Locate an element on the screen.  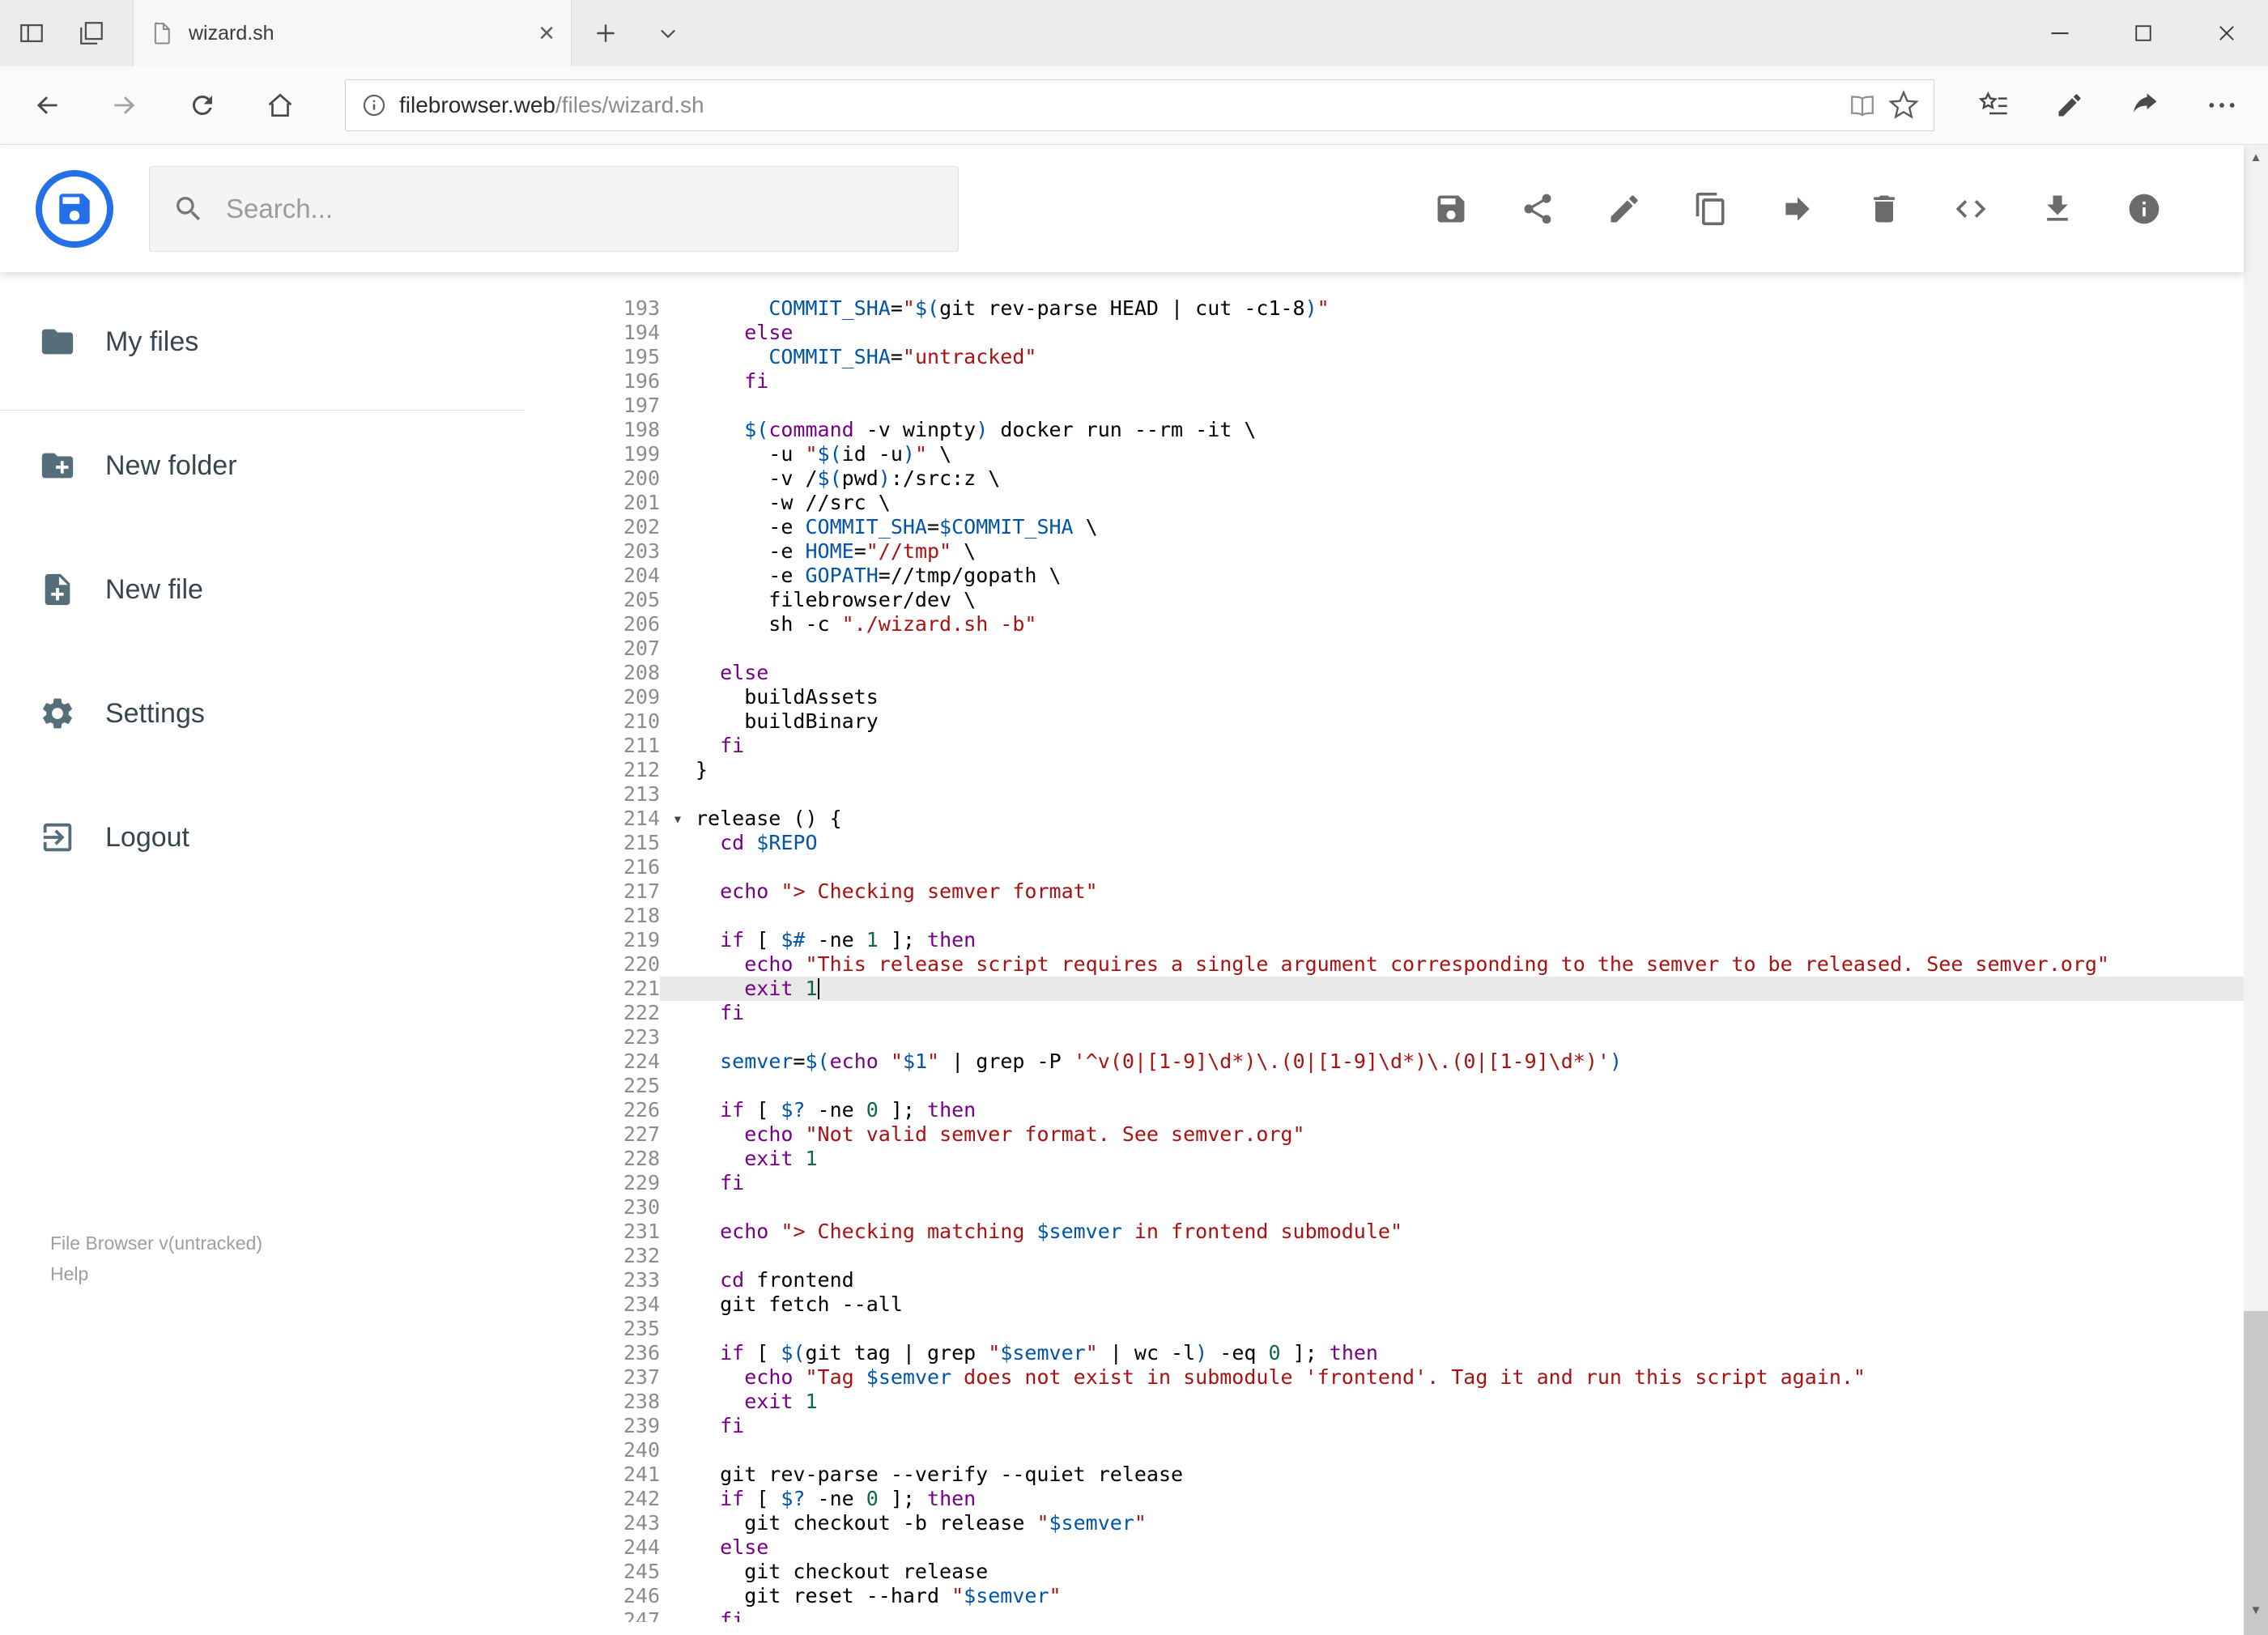
code-line: 229 fi is located at coordinates (1405, 1183).